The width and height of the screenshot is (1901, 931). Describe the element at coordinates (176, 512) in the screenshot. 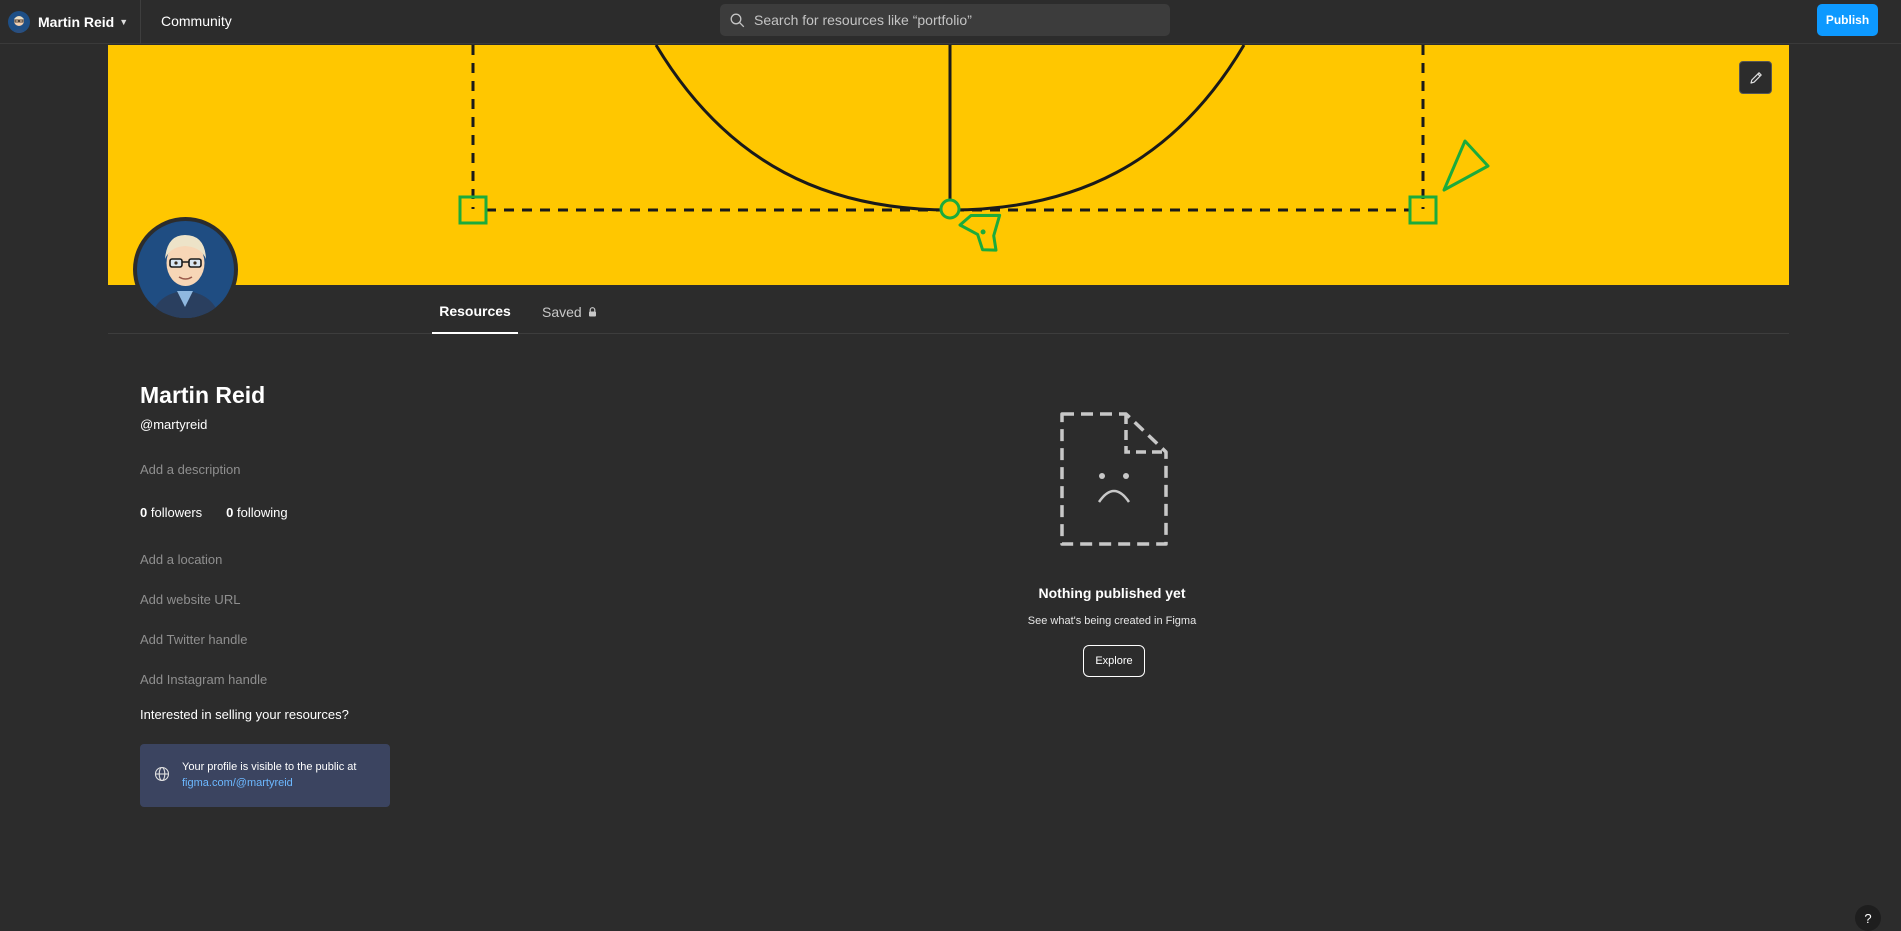

I see `followers-label: followers` at that location.